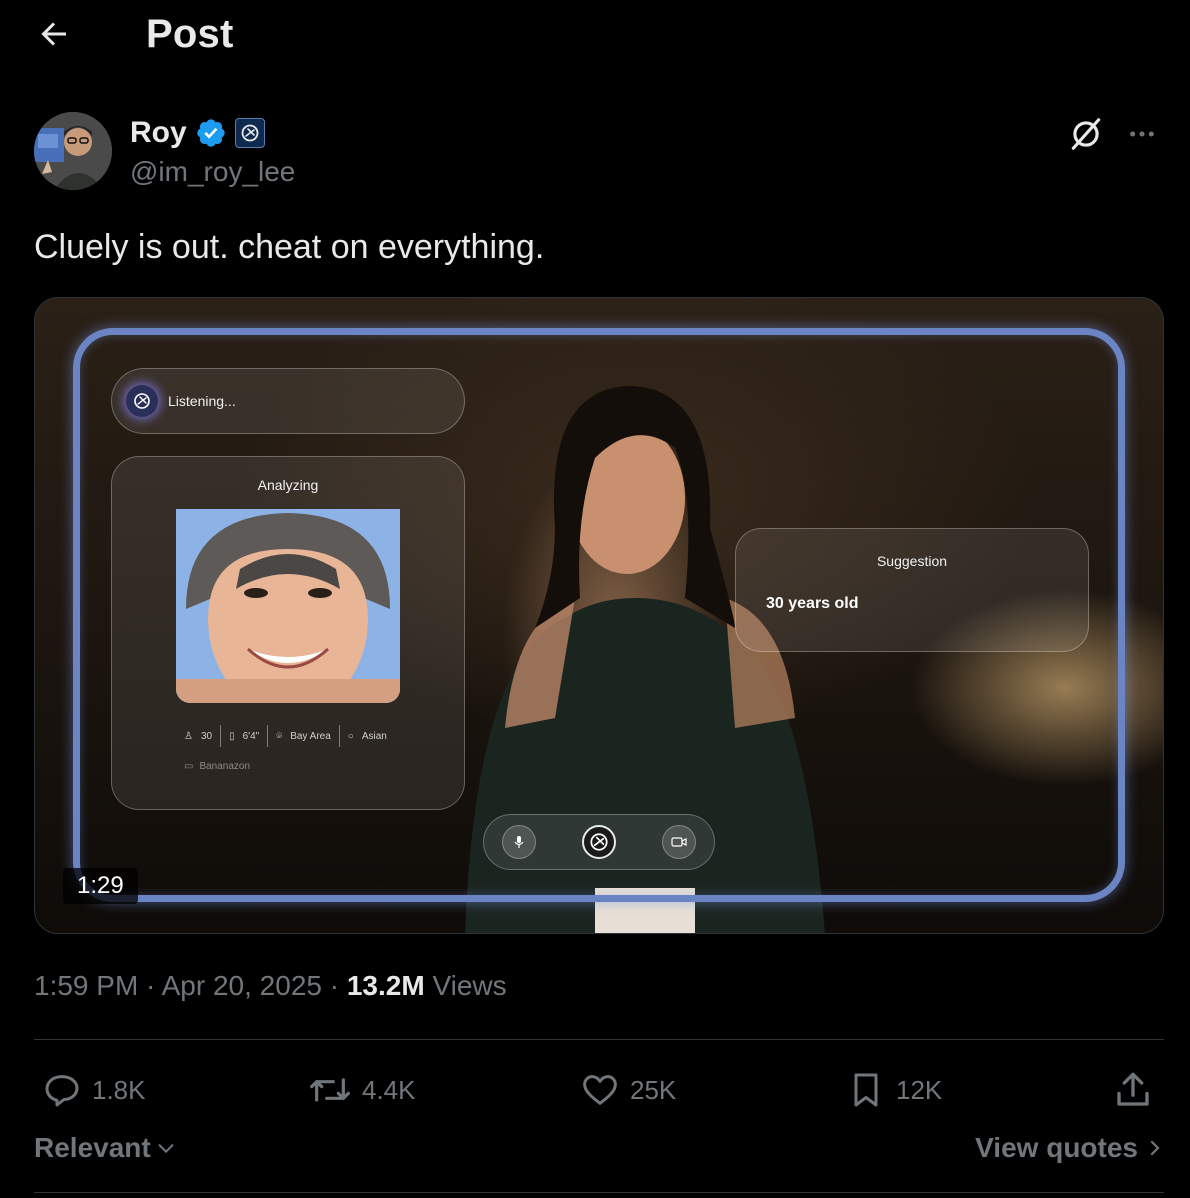 The height and width of the screenshot is (1198, 1190). I want to click on microphone-icon, so click(519, 842).